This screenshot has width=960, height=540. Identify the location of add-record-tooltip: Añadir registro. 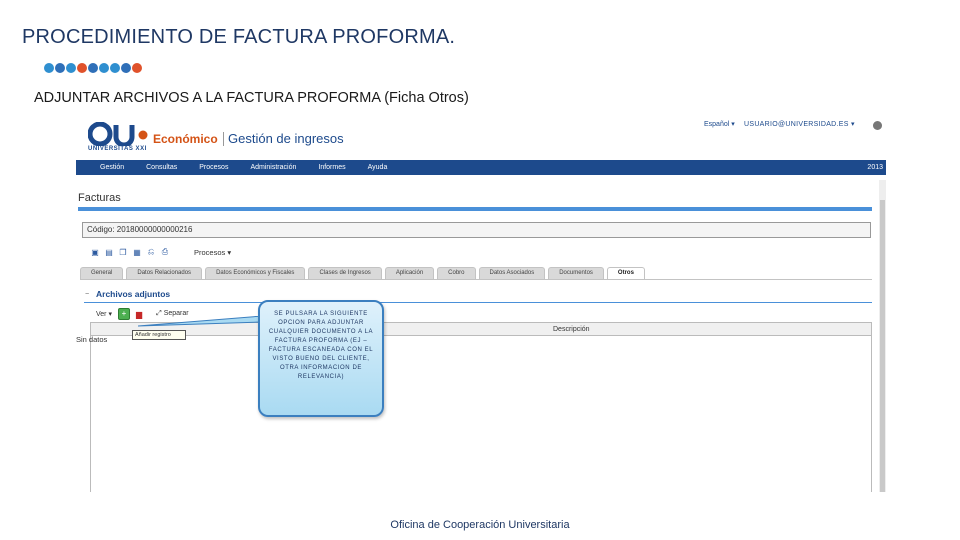
(159, 335).